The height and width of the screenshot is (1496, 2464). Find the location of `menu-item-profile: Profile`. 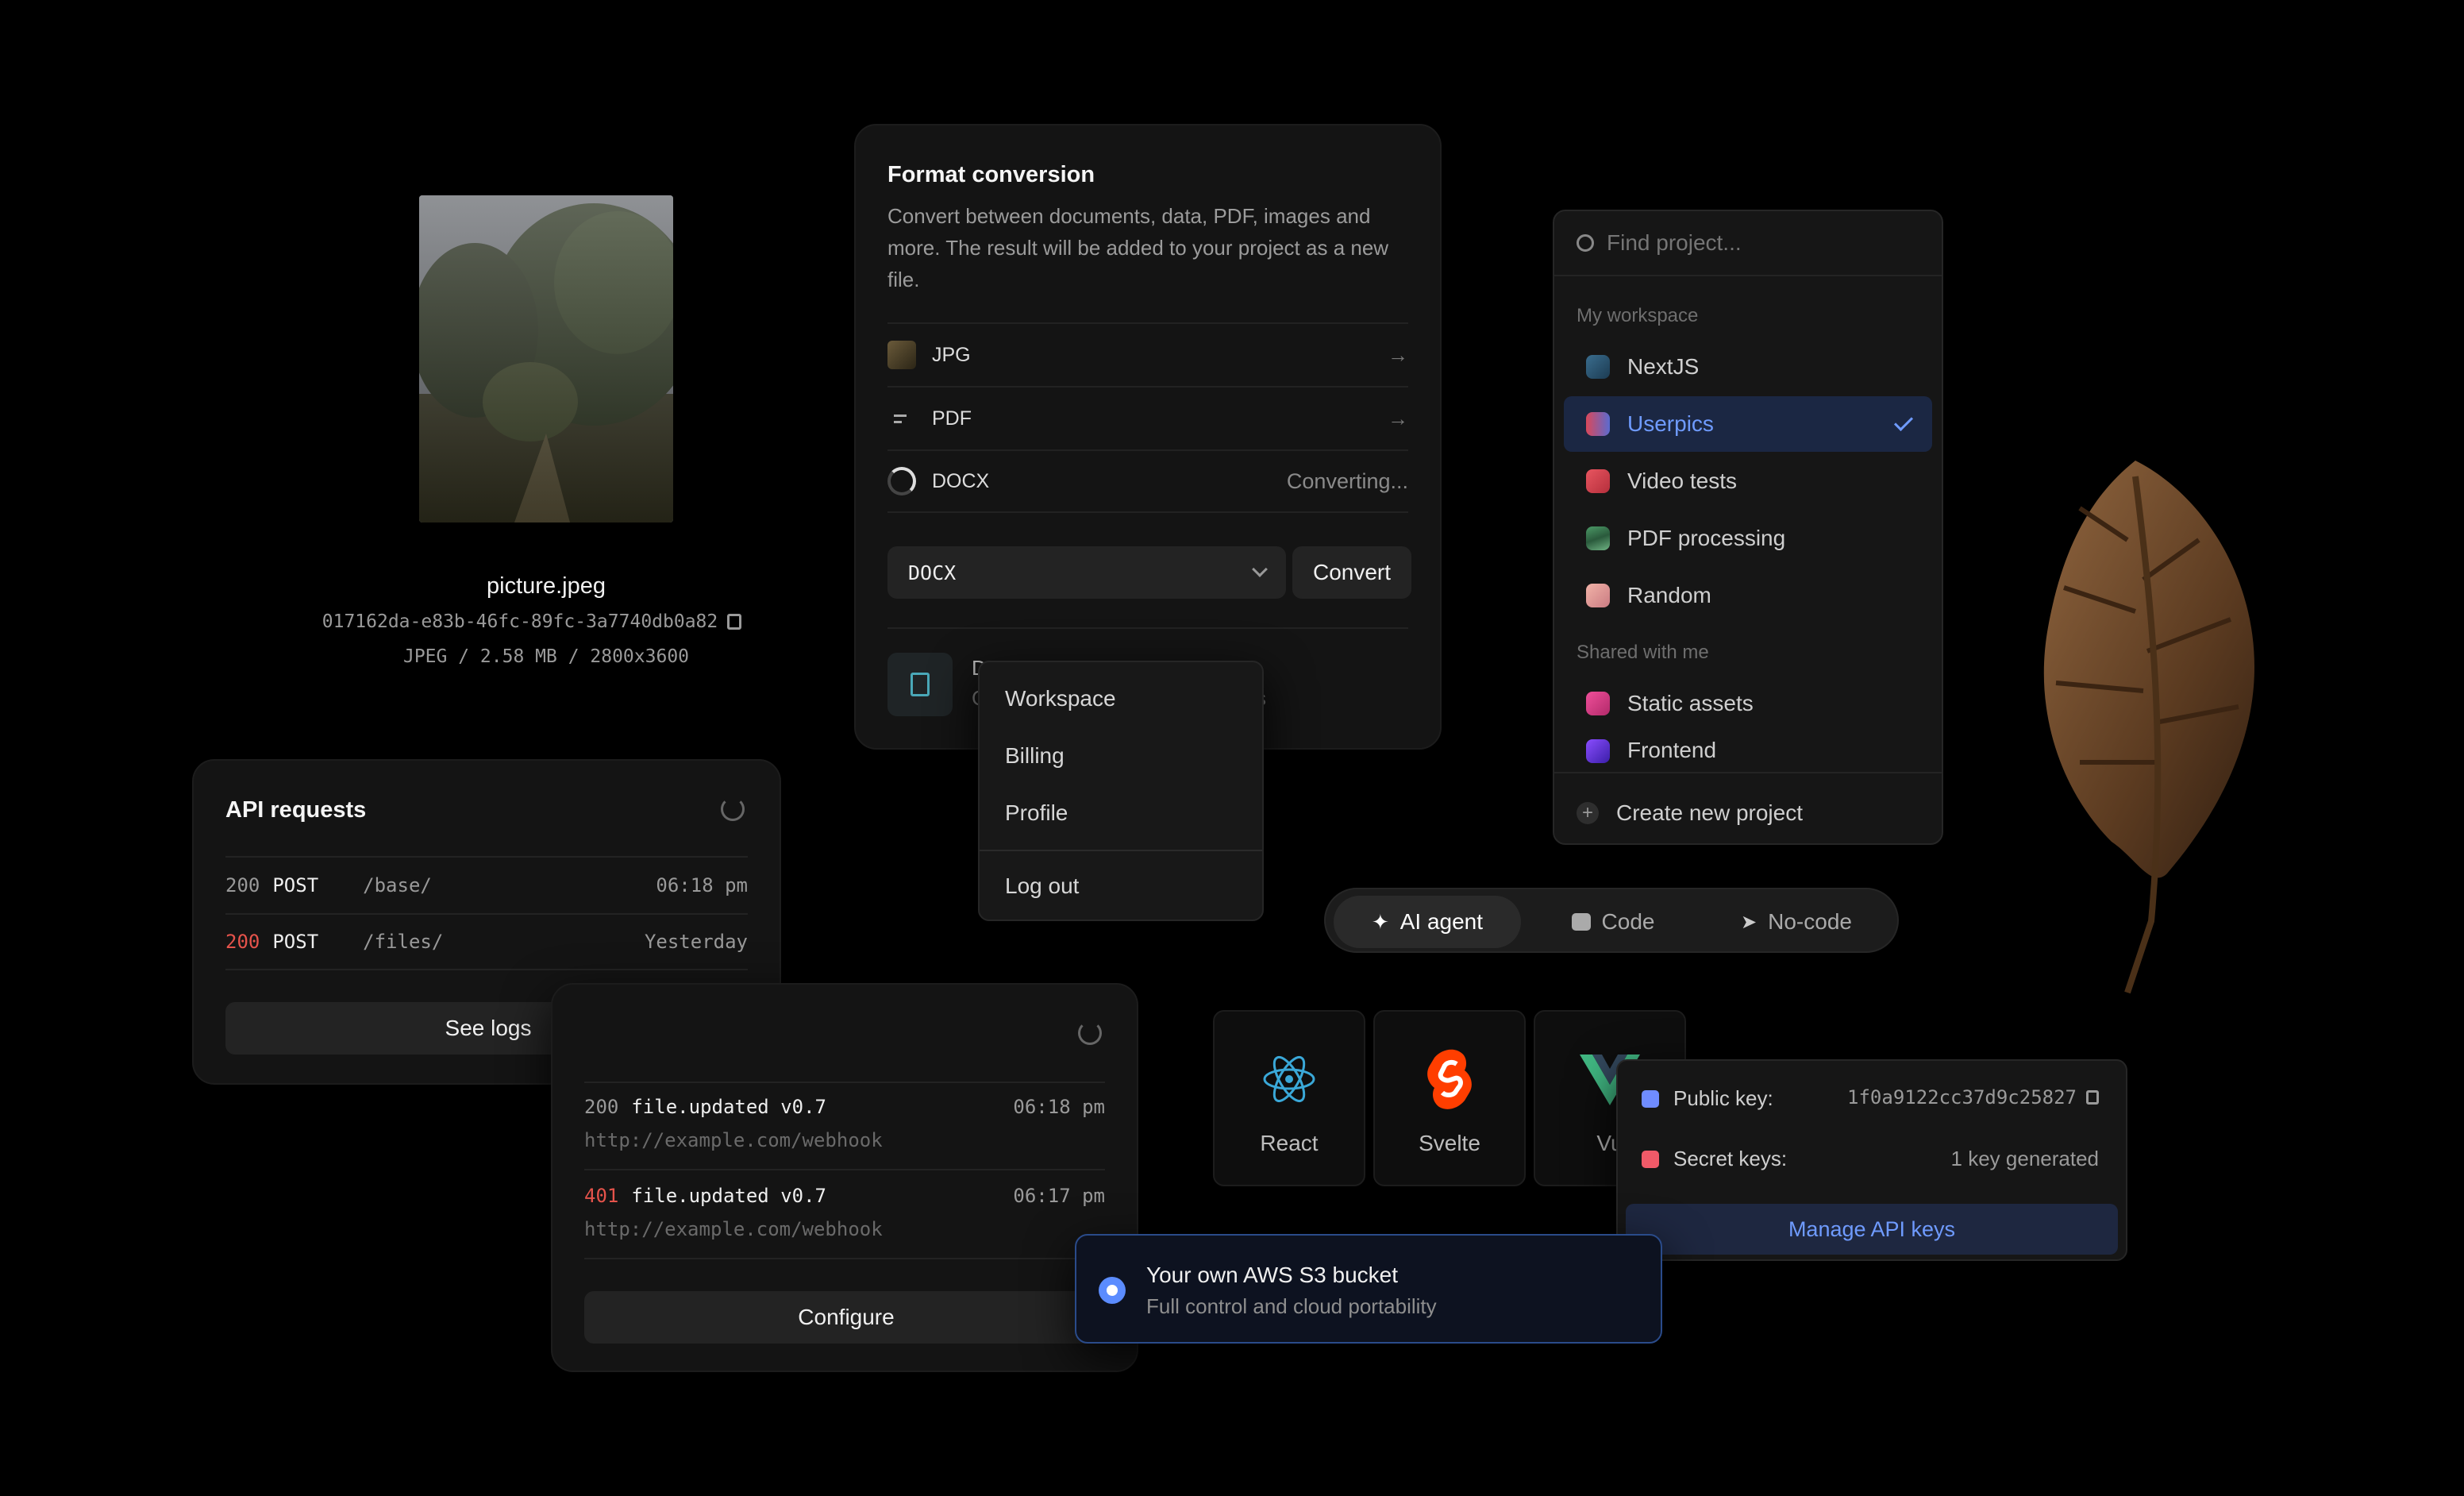

menu-item-profile: Profile is located at coordinates (1036, 813).